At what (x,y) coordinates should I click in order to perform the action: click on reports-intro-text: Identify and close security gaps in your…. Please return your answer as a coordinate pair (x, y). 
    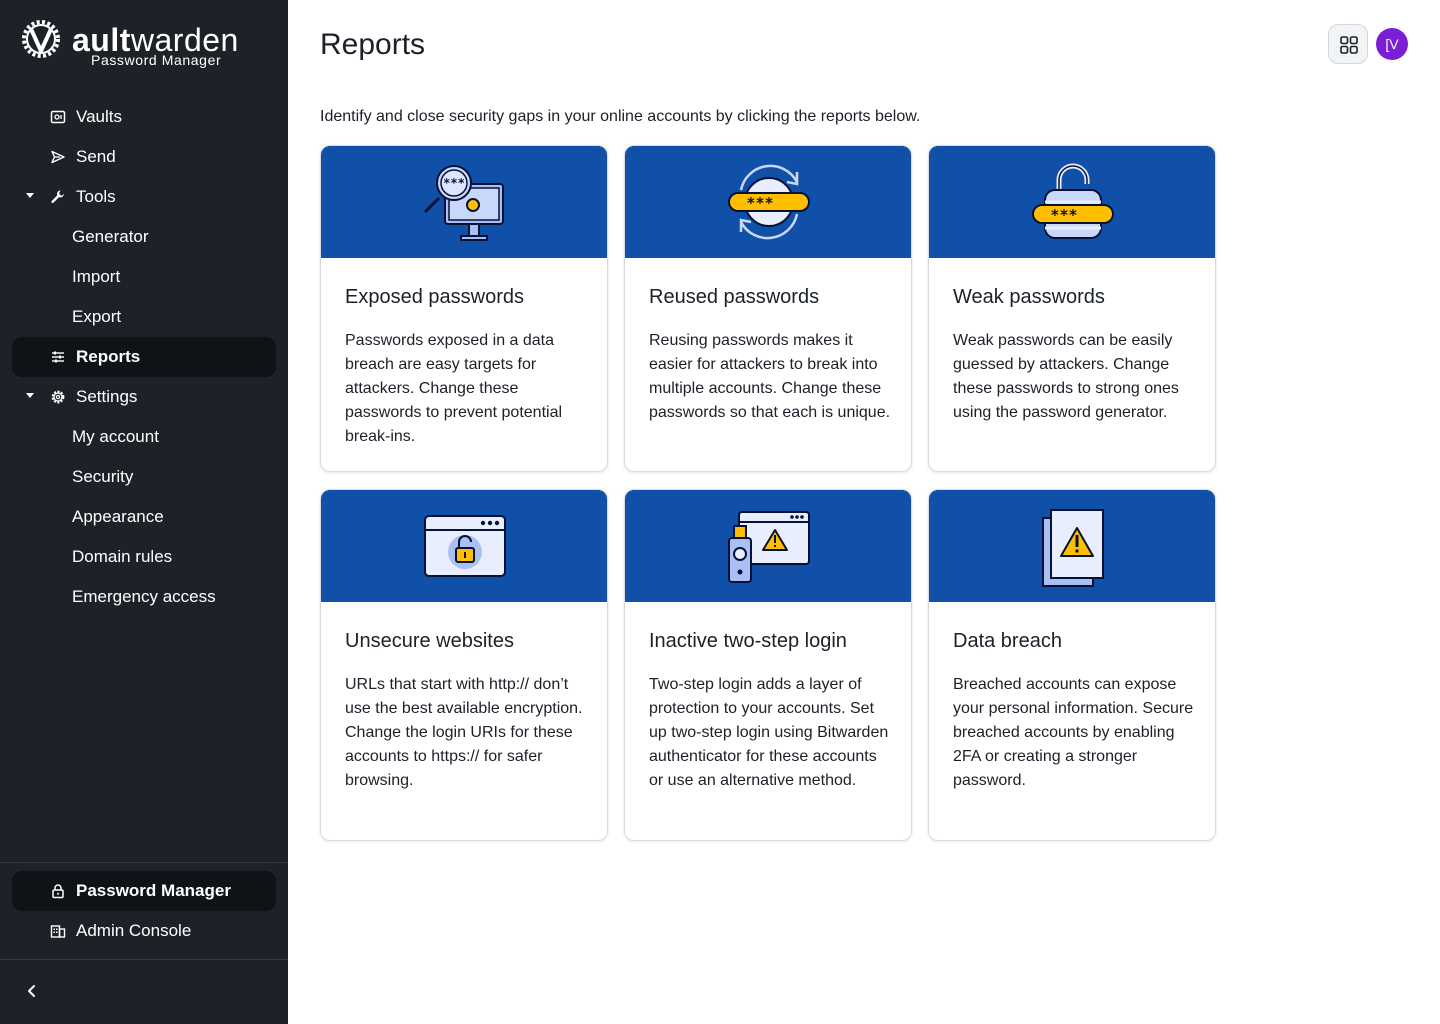
    Looking at the image, I should click on (620, 116).